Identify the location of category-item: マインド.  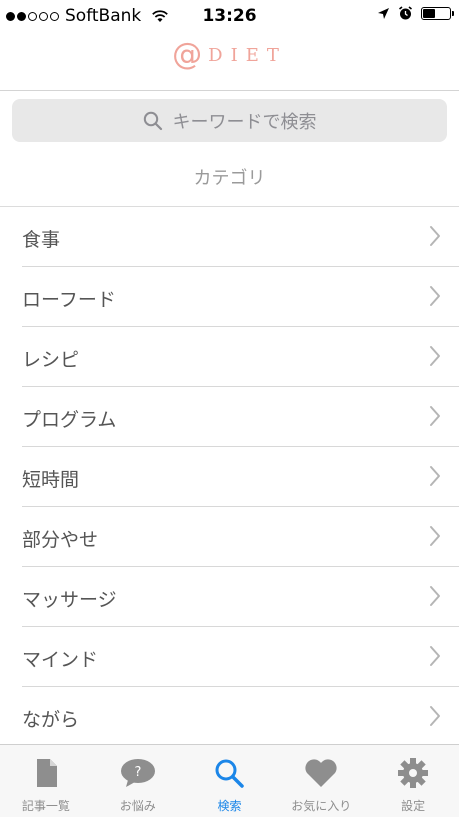
(229, 657).